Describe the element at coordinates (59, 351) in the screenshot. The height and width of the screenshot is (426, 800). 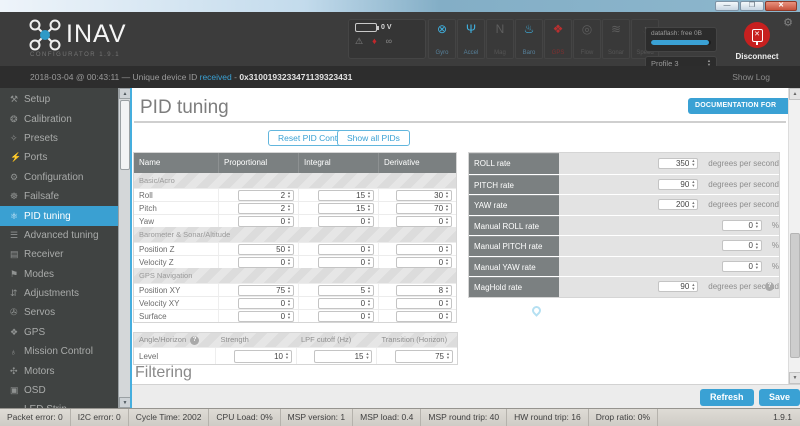
I see `sidebar-item-mission-control: ♁ Mission Control` at that location.